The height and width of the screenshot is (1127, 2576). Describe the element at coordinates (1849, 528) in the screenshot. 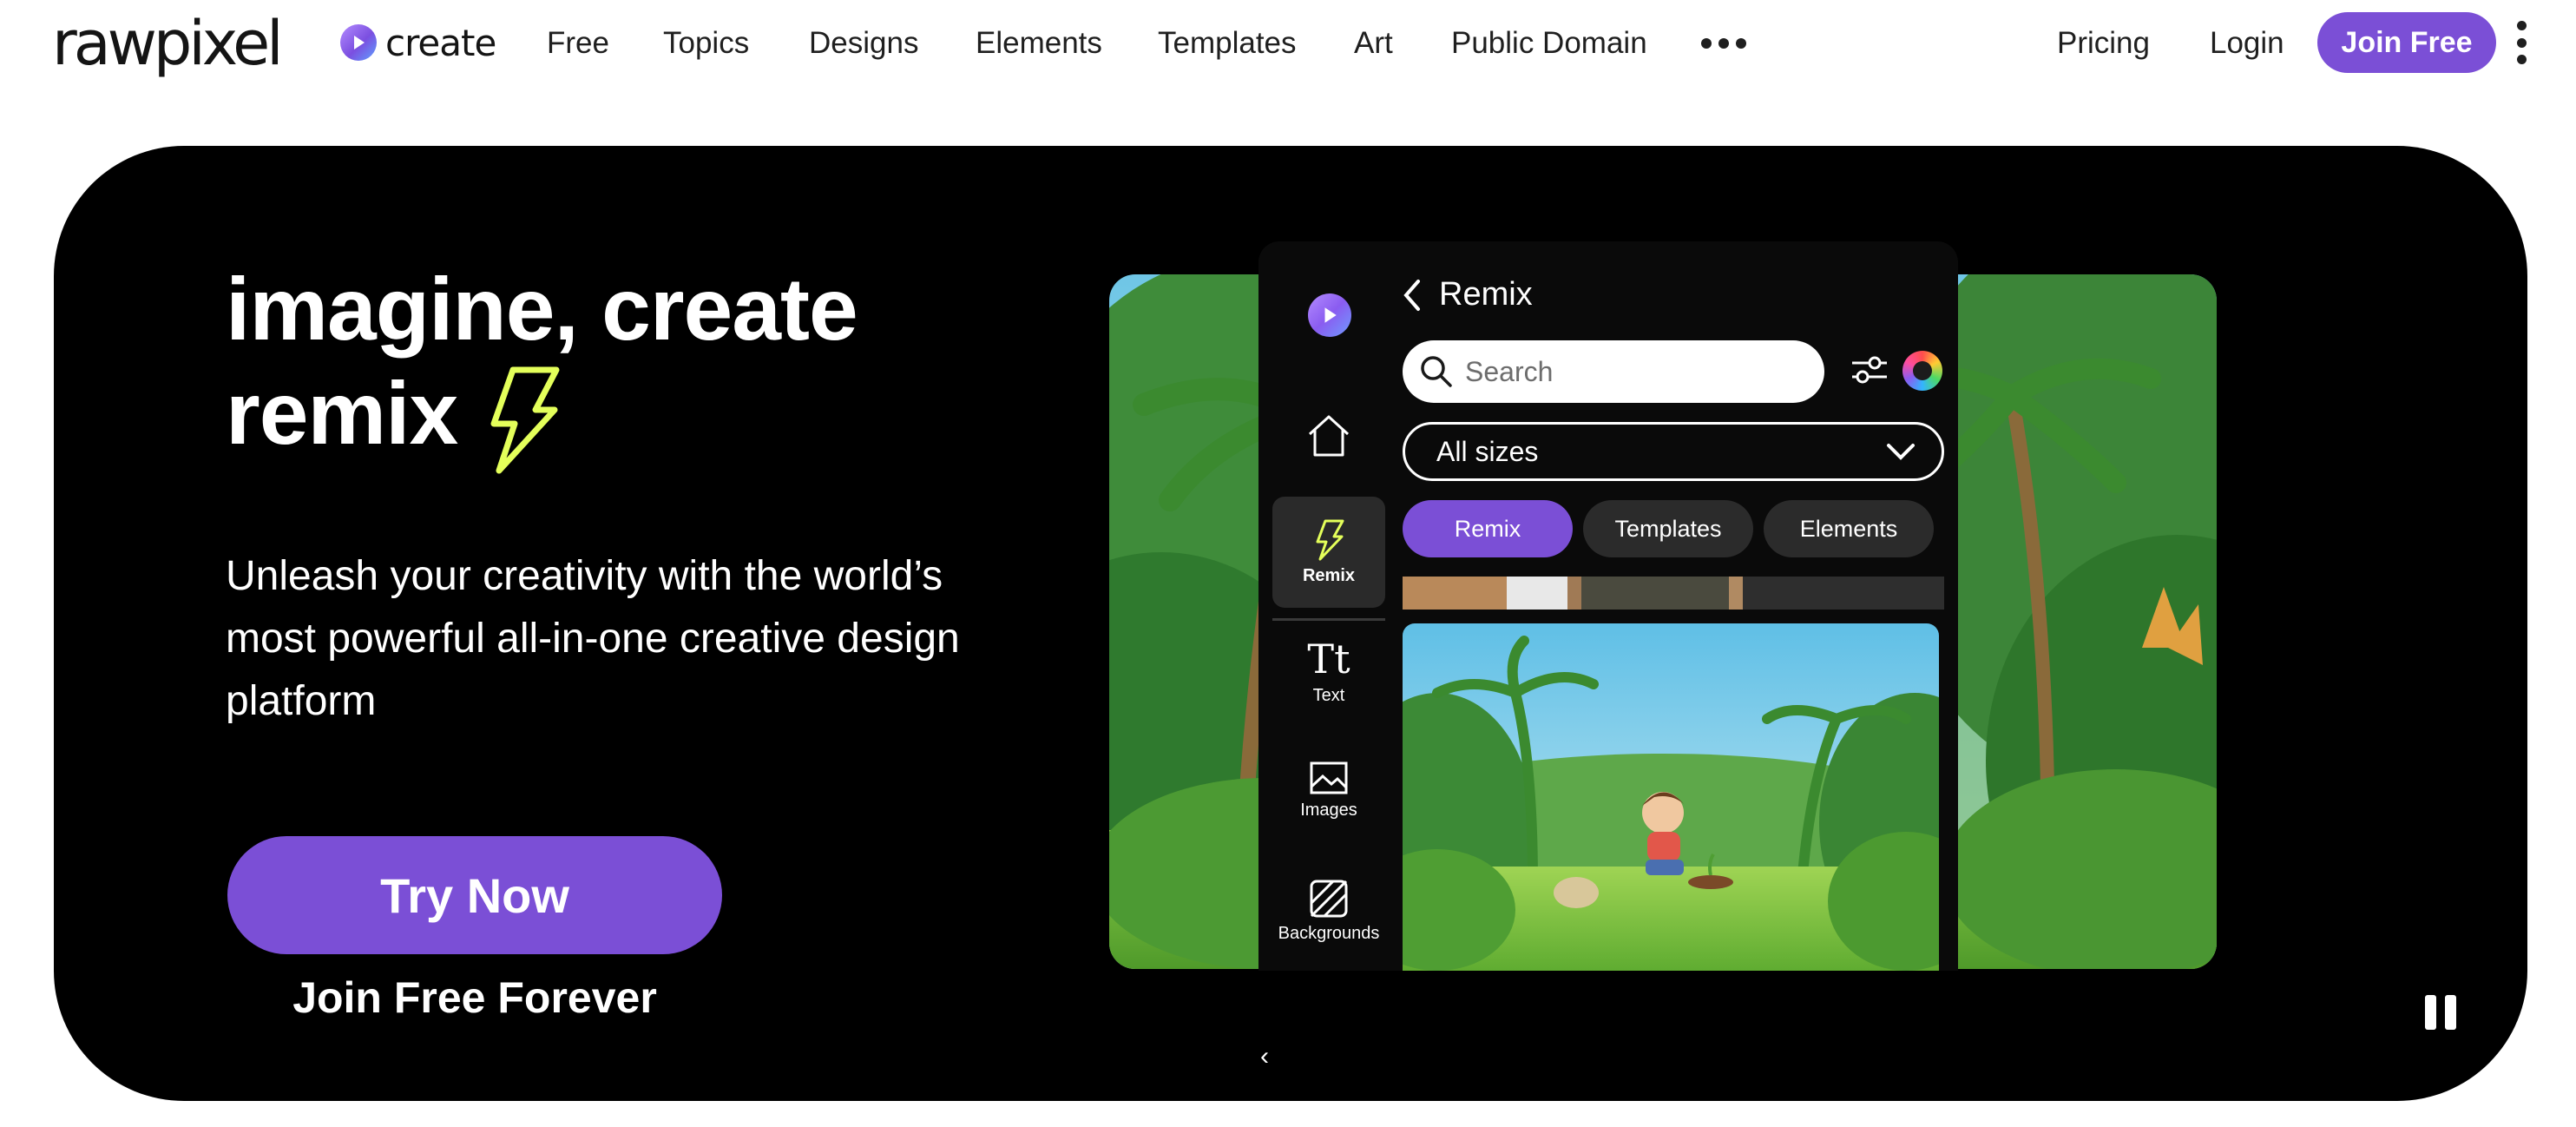

I see `chip-elements: Elements` at that location.